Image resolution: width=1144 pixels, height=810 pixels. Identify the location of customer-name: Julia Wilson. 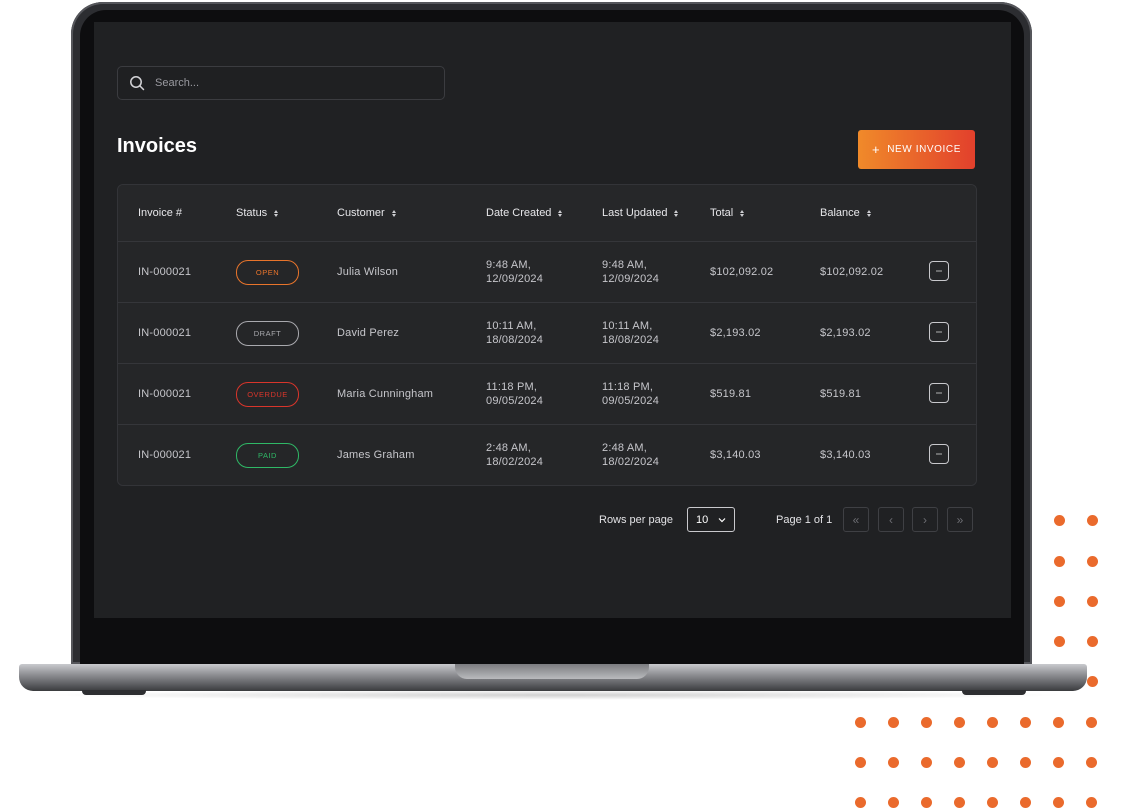
(368, 272).